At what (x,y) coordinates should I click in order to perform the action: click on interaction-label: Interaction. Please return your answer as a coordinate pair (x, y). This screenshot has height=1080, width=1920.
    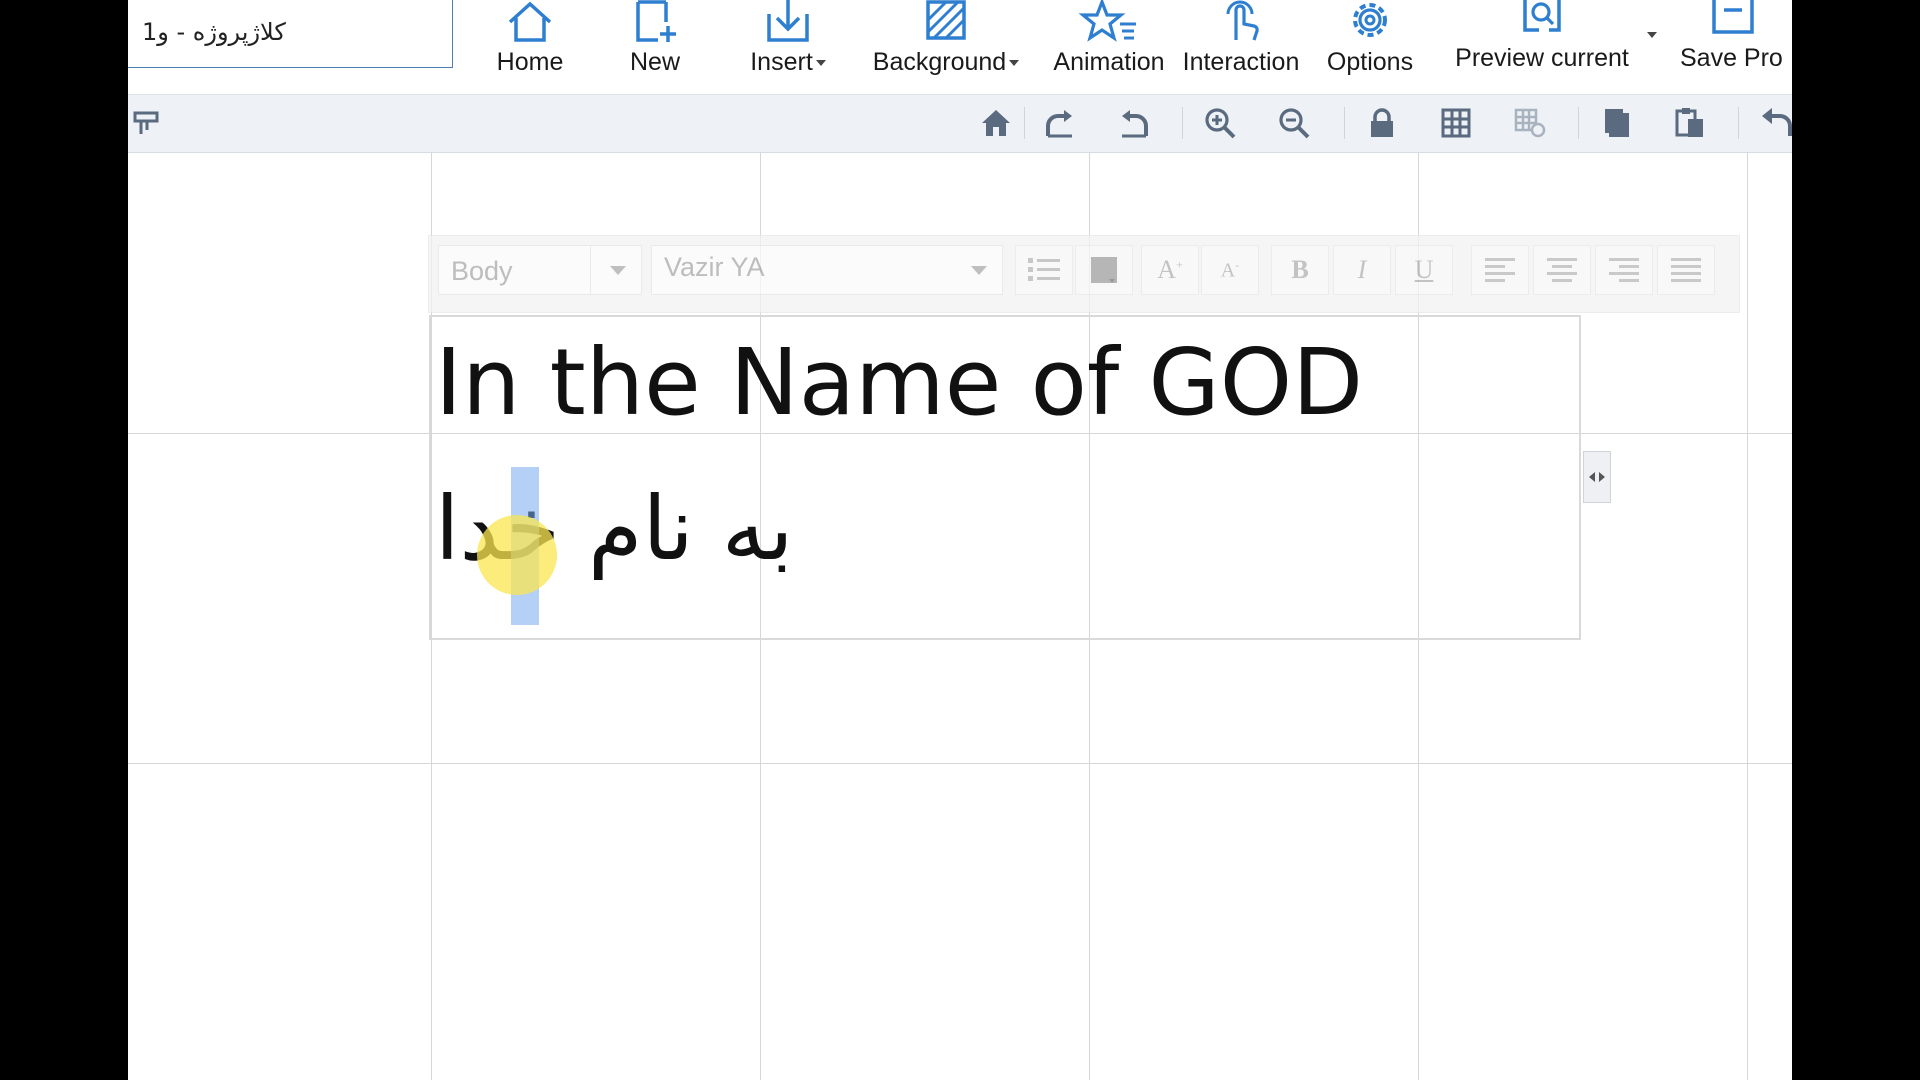
    Looking at the image, I should click on (1241, 62).